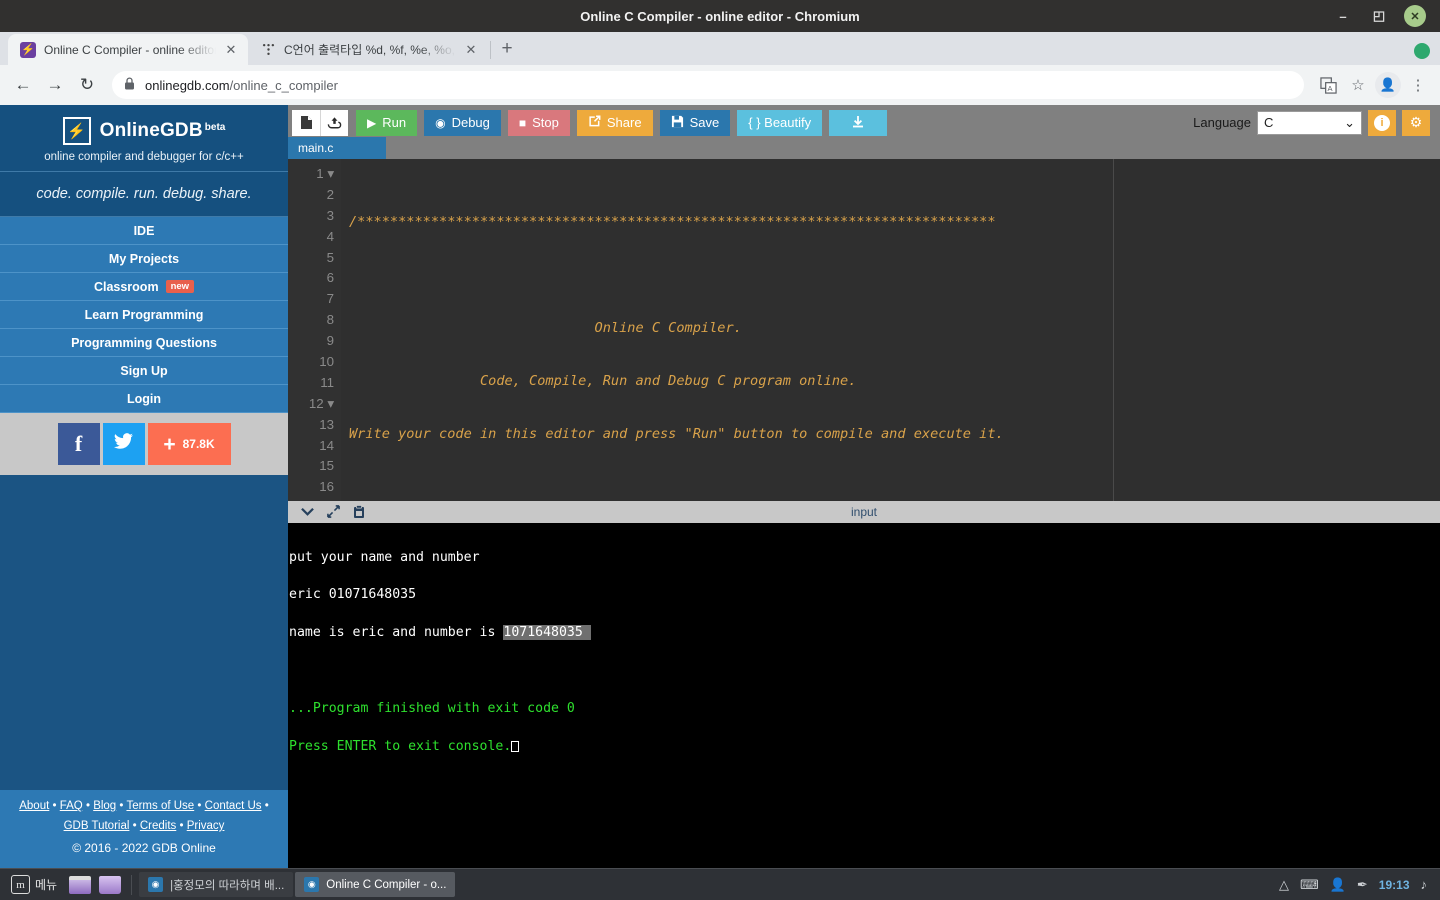 The height and width of the screenshot is (900, 1440). I want to click on download-icon, so click(858, 123).